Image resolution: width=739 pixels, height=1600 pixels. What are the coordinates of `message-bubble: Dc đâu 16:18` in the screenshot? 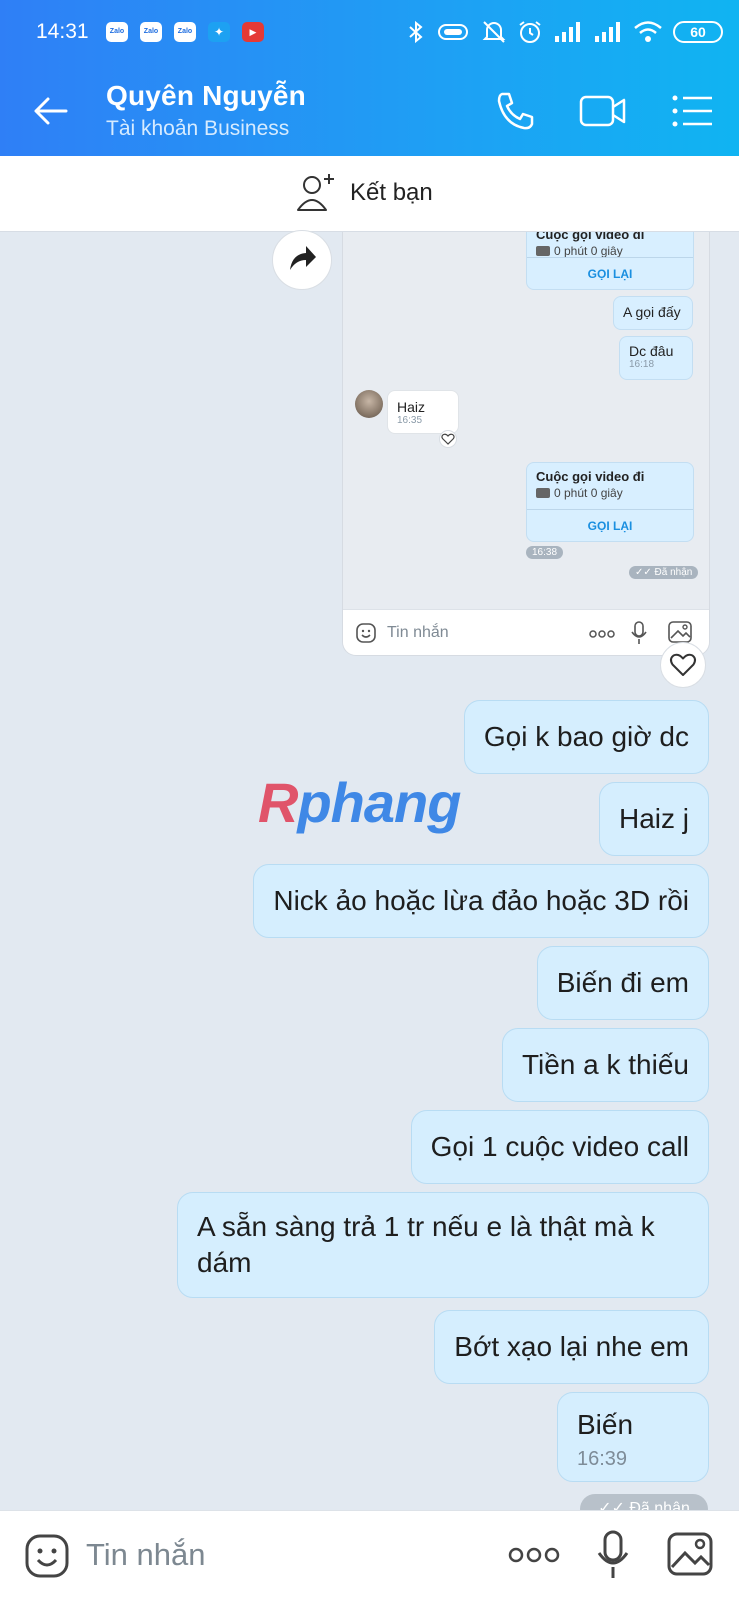 It's located at (656, 358).